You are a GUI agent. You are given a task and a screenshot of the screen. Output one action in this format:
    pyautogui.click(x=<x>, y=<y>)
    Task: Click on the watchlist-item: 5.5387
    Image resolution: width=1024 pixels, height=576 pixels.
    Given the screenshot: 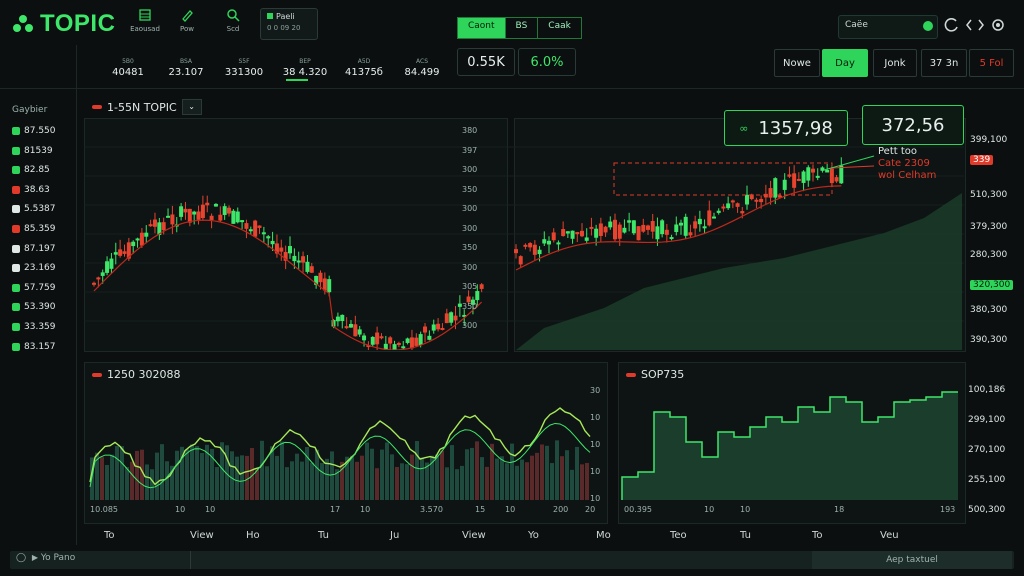 What is the action you would take?
    pyautogui.click(x=34, y=209)
    